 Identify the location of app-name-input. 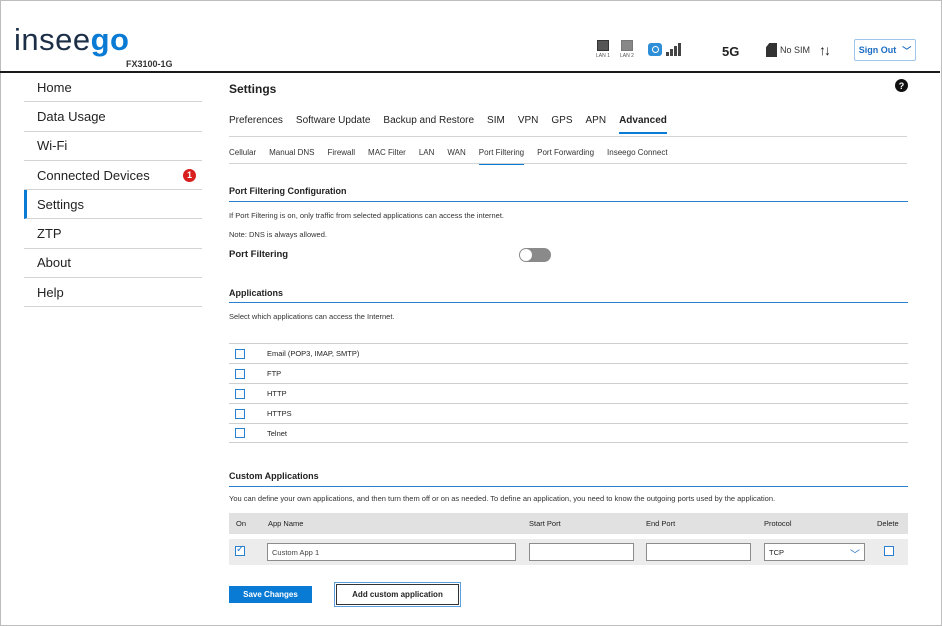
(391, 552).